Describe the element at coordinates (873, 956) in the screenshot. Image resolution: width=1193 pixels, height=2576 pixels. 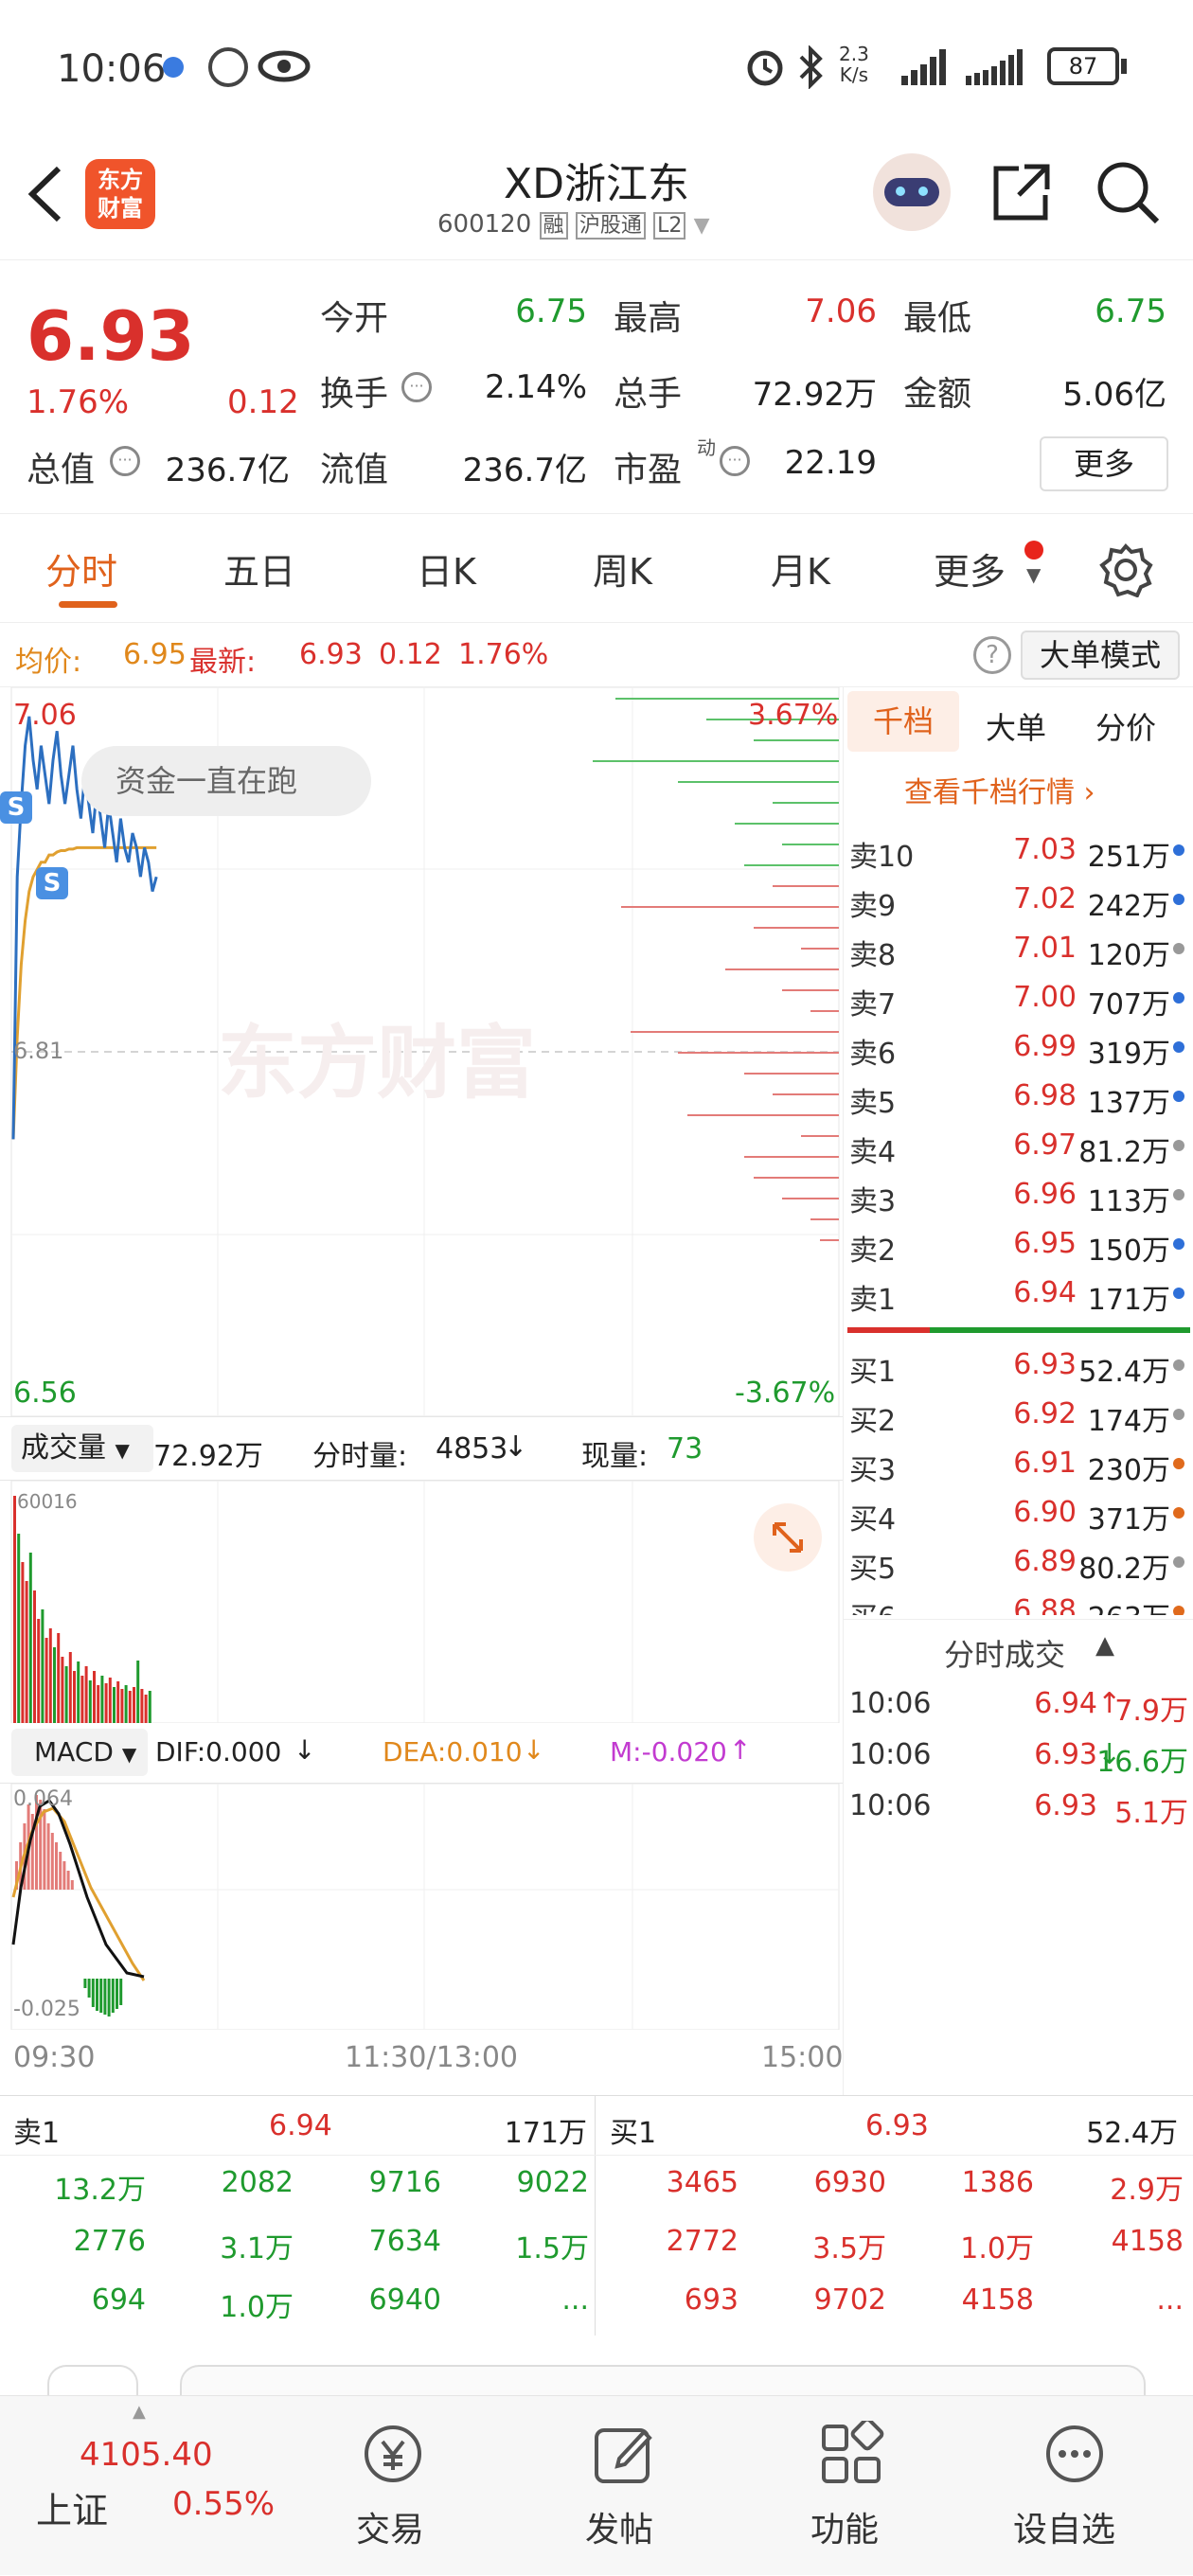
I see `sell-level-label: 卖8` at that location.